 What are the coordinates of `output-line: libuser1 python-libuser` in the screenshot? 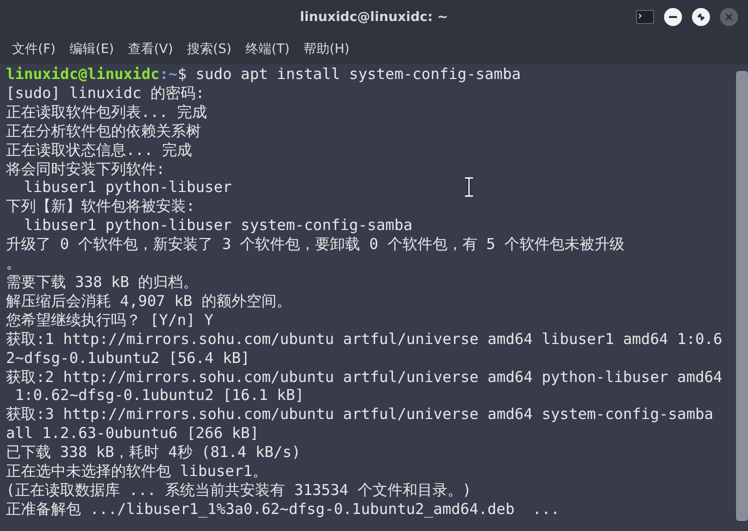 It's located at (127, 188).